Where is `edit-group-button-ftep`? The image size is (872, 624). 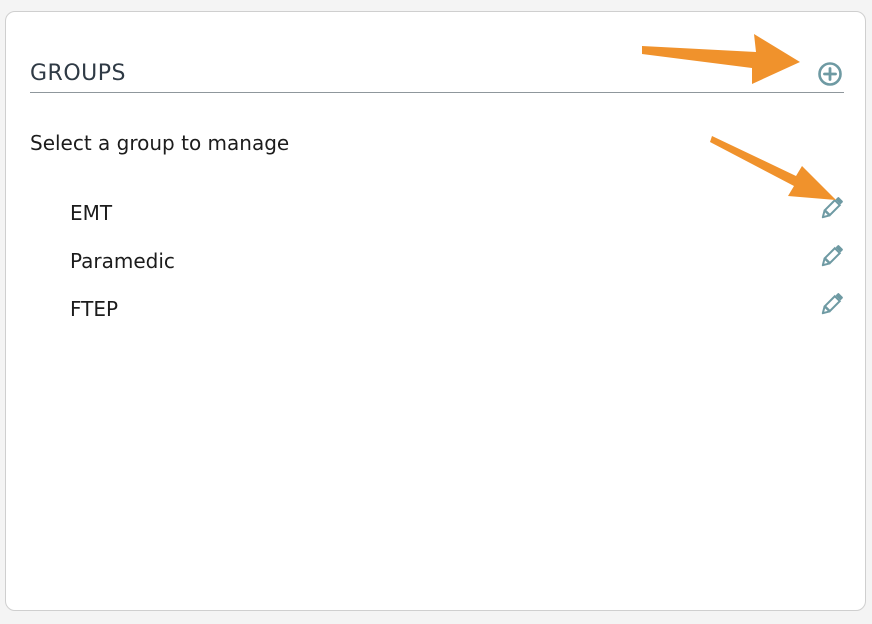
edit-group-button-ftep is located at coordinates (832, 304).